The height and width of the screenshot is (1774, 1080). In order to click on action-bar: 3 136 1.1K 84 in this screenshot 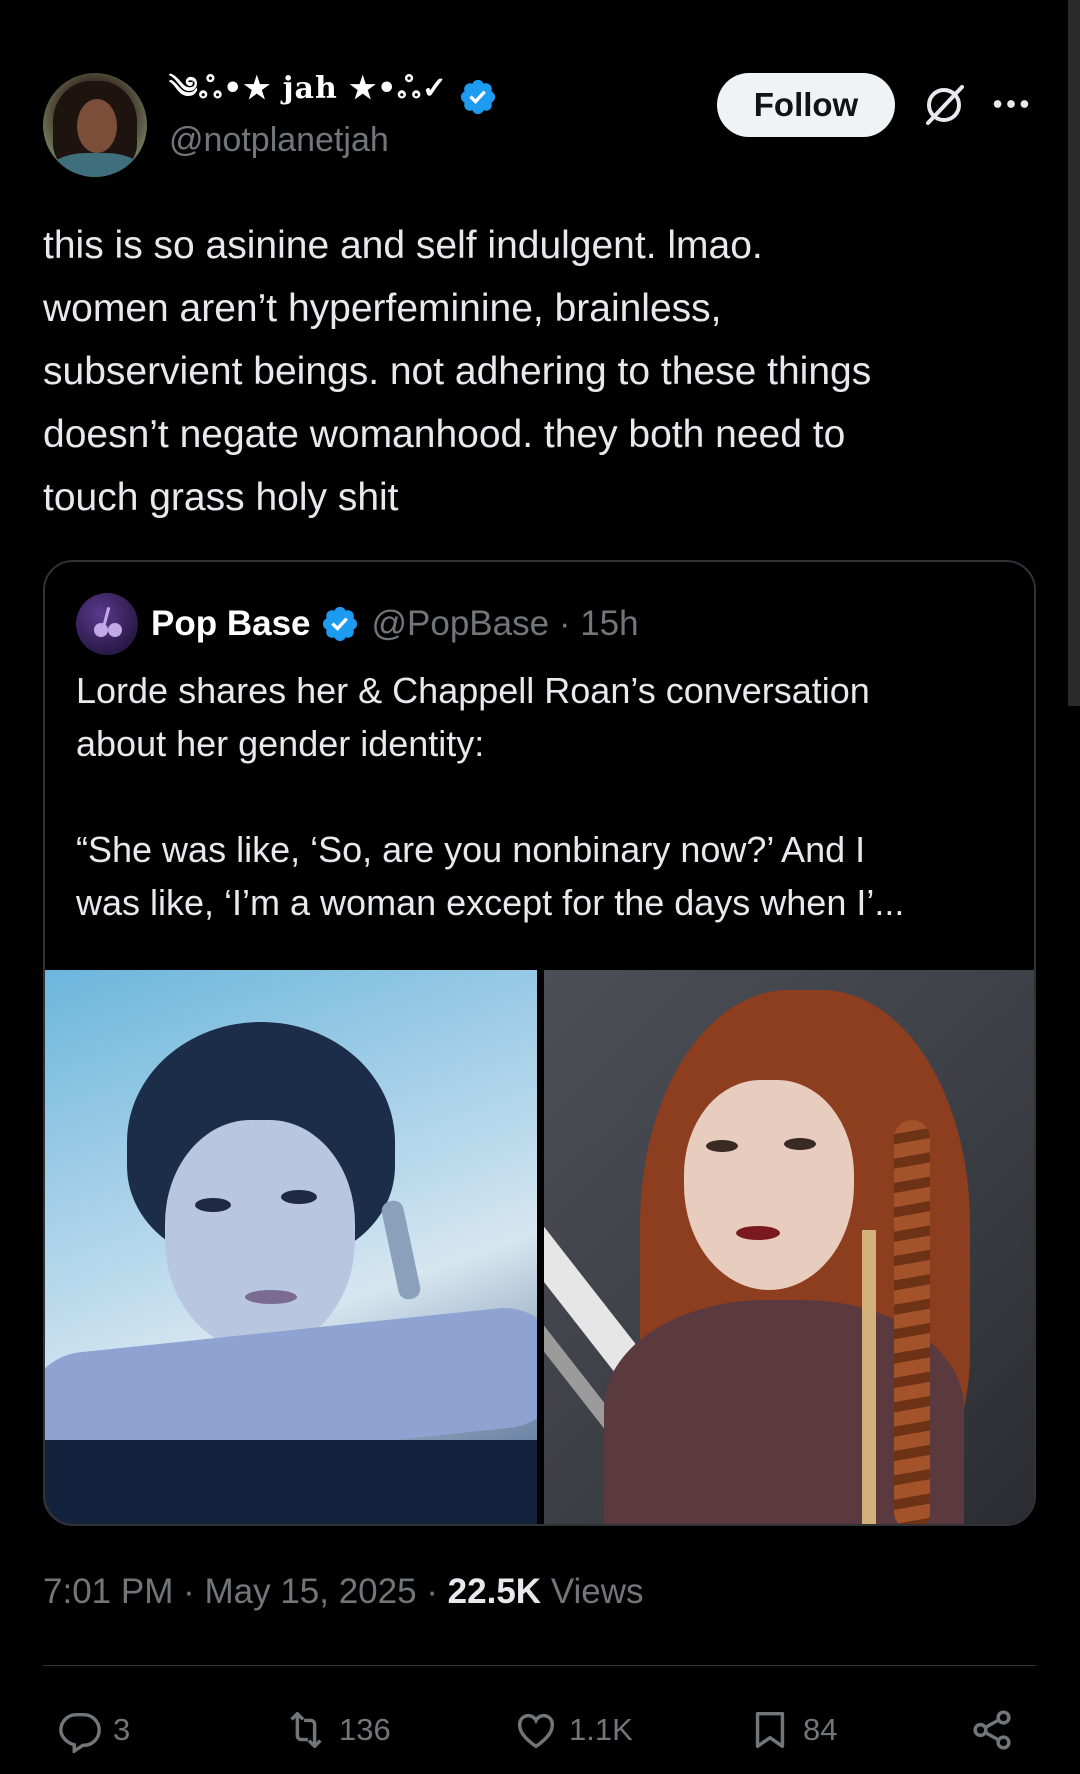, I will do `click(539, 1731)`.